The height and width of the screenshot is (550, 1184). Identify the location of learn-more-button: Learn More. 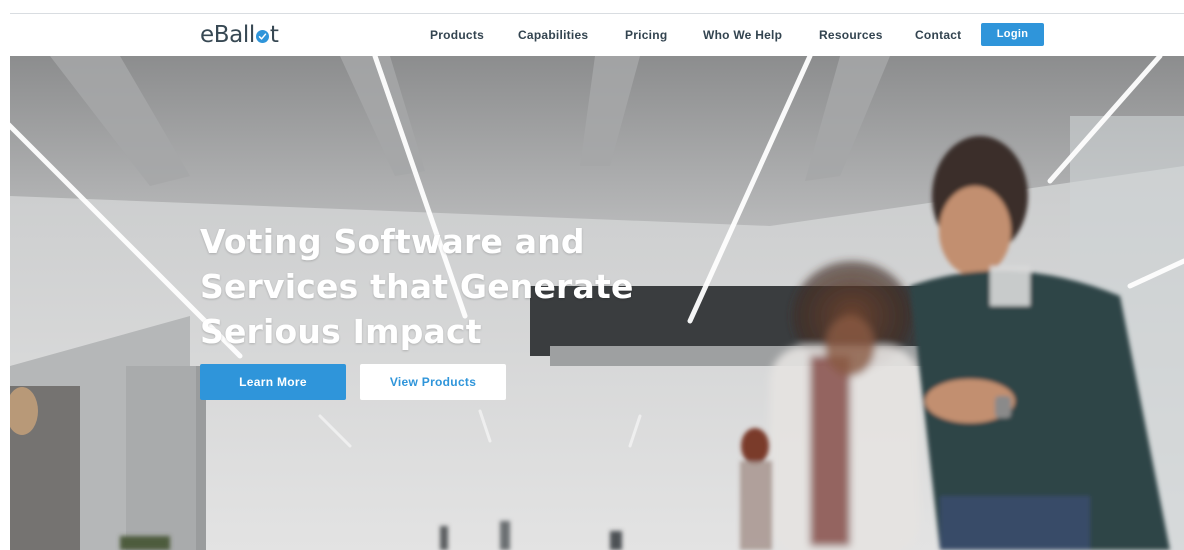
(273, 382).